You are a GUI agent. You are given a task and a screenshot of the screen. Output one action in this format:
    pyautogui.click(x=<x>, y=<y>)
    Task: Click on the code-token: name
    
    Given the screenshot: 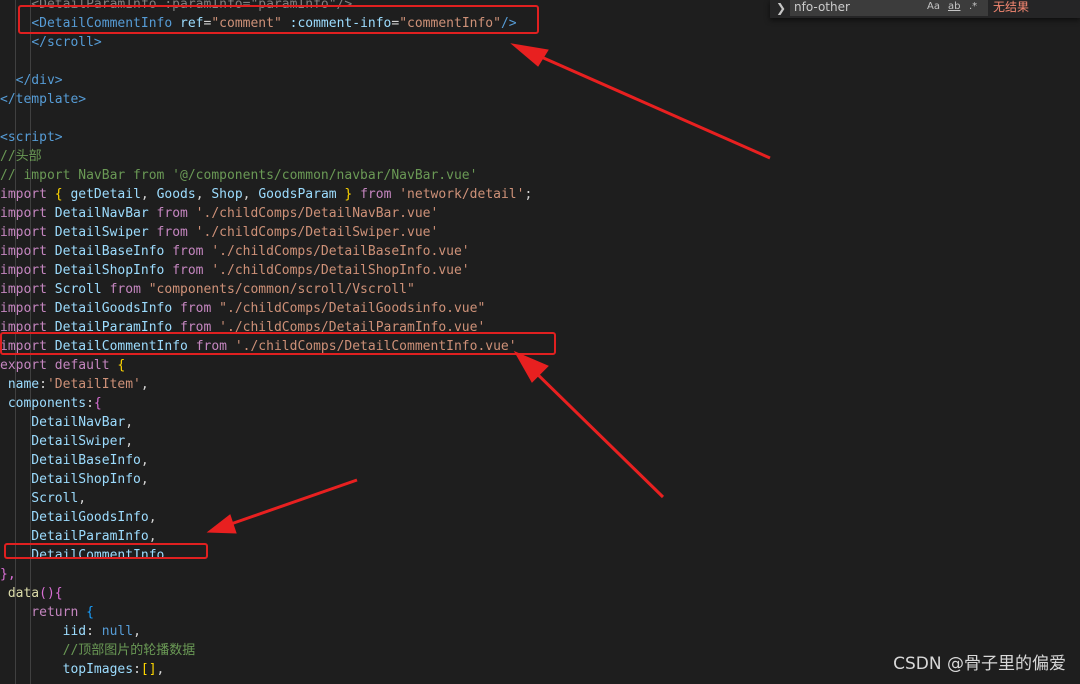 What is the action you would take?
    pyautogui.click(x=20, y=384)
    